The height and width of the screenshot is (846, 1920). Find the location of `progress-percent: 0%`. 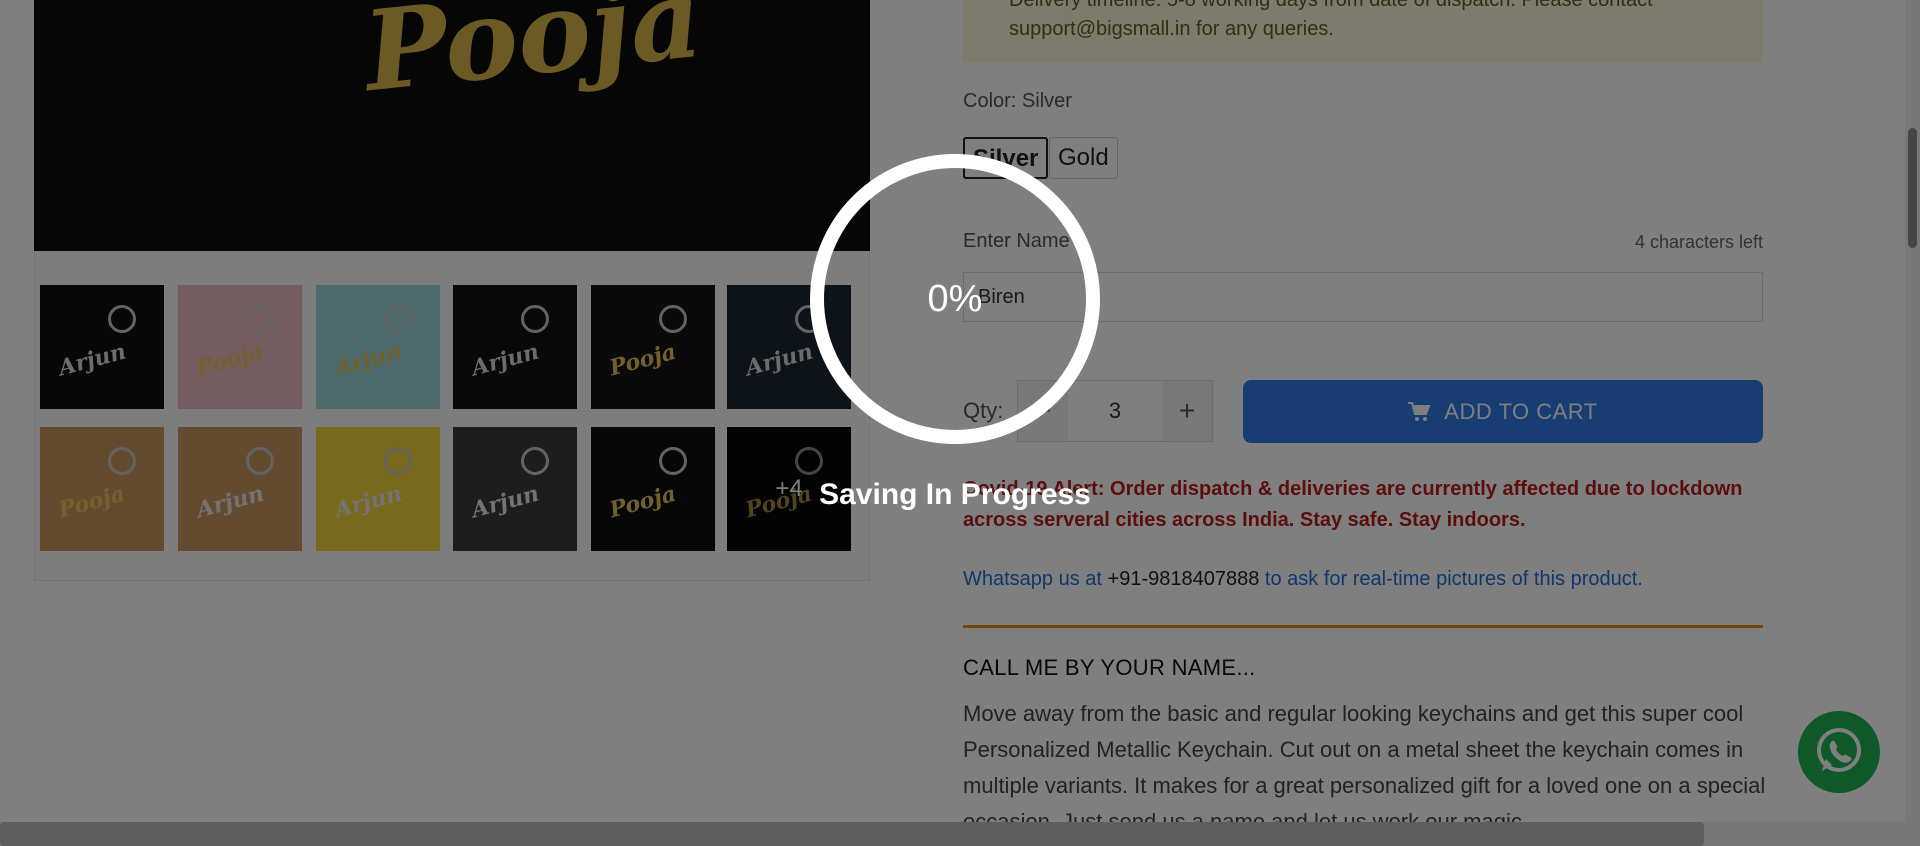

progress-percent: 0% is located at coordinates (955, 298).